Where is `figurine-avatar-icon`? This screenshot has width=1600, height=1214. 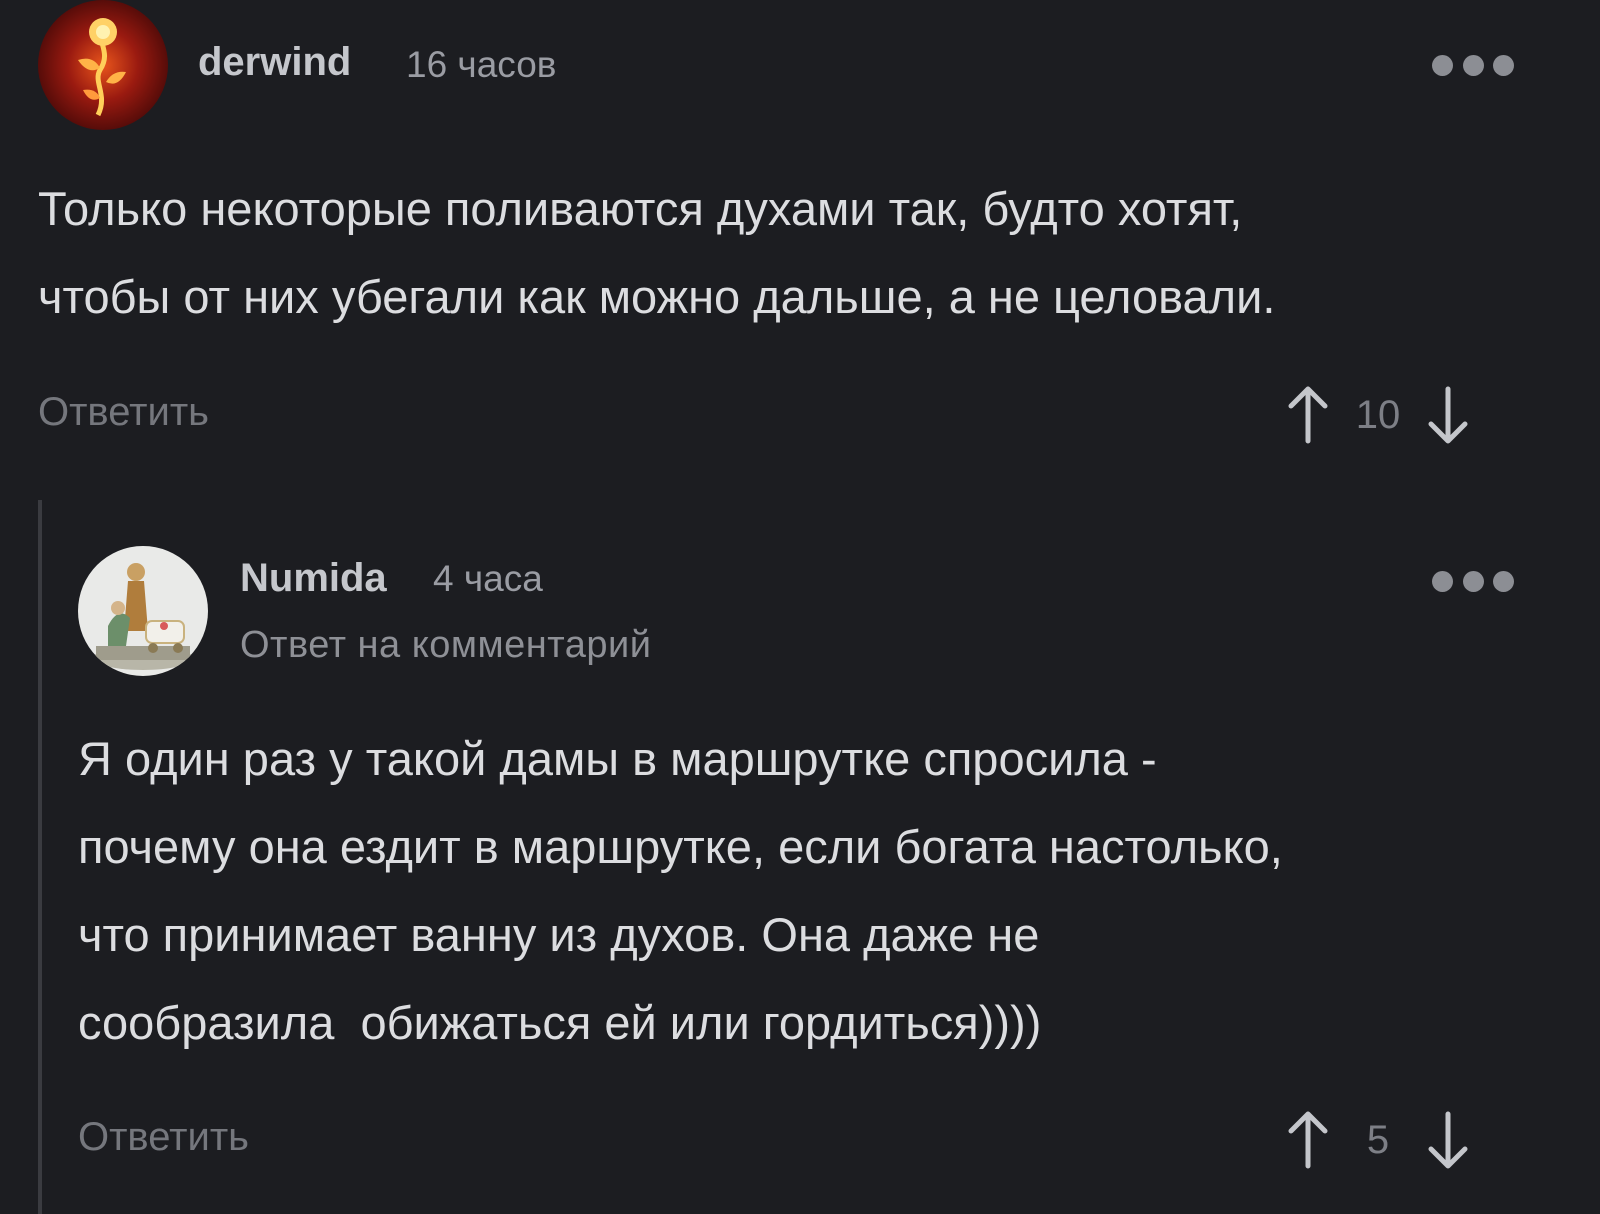
figurine-avatar-icon is located at coordinates (143, 611).